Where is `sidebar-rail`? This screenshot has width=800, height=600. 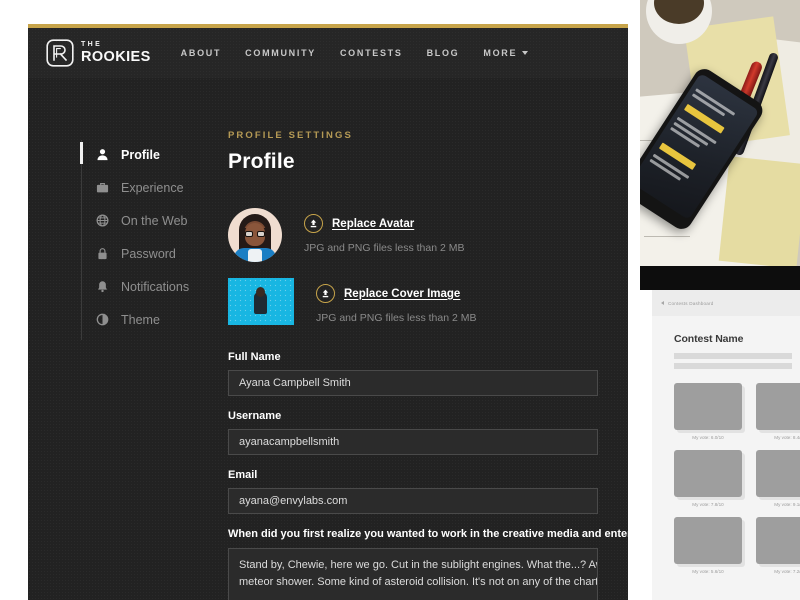 sidebar-rail is located at coordinates (81, 240).